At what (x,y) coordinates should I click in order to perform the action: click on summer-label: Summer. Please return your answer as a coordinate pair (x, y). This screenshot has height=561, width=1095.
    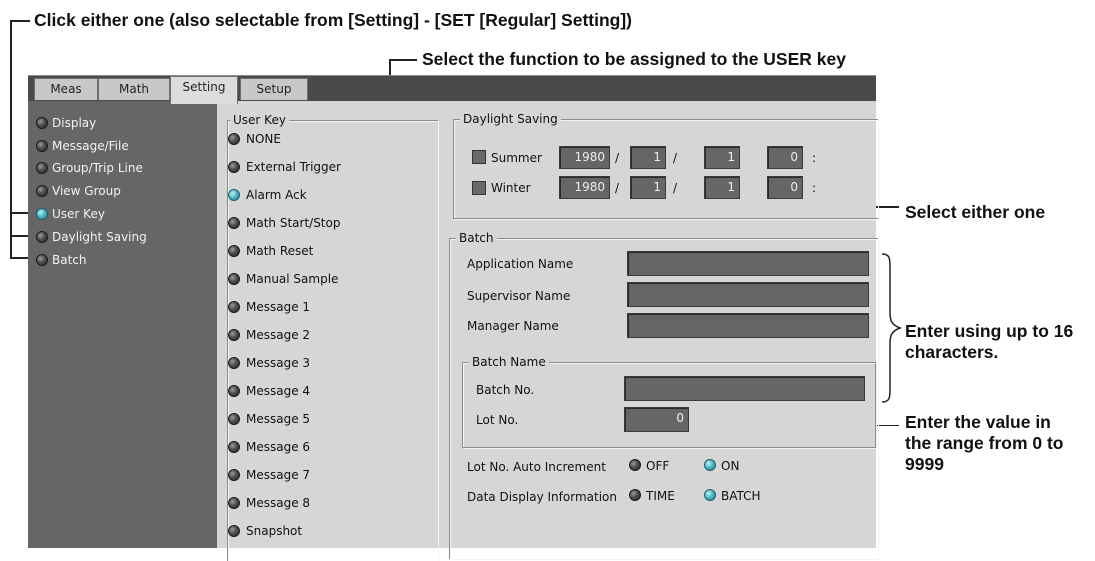
    Looking at the image, I should click on (516, 158).